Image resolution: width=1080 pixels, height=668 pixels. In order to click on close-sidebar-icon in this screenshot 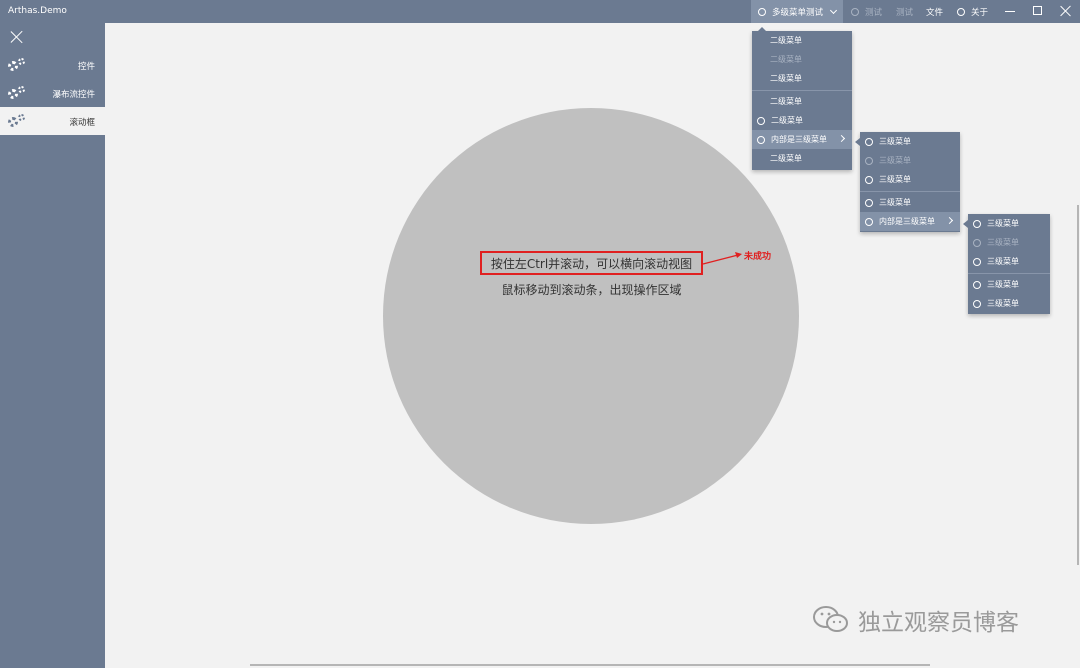, I will do `click(17, 37)`.